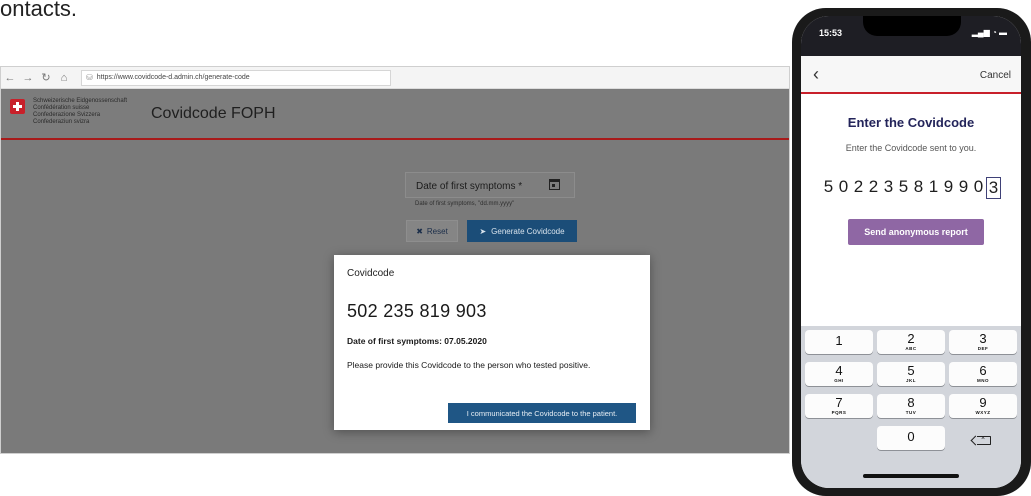 The image size is (1031, 496). I want to click on key-letters: WXYZ, so click(983, 412).